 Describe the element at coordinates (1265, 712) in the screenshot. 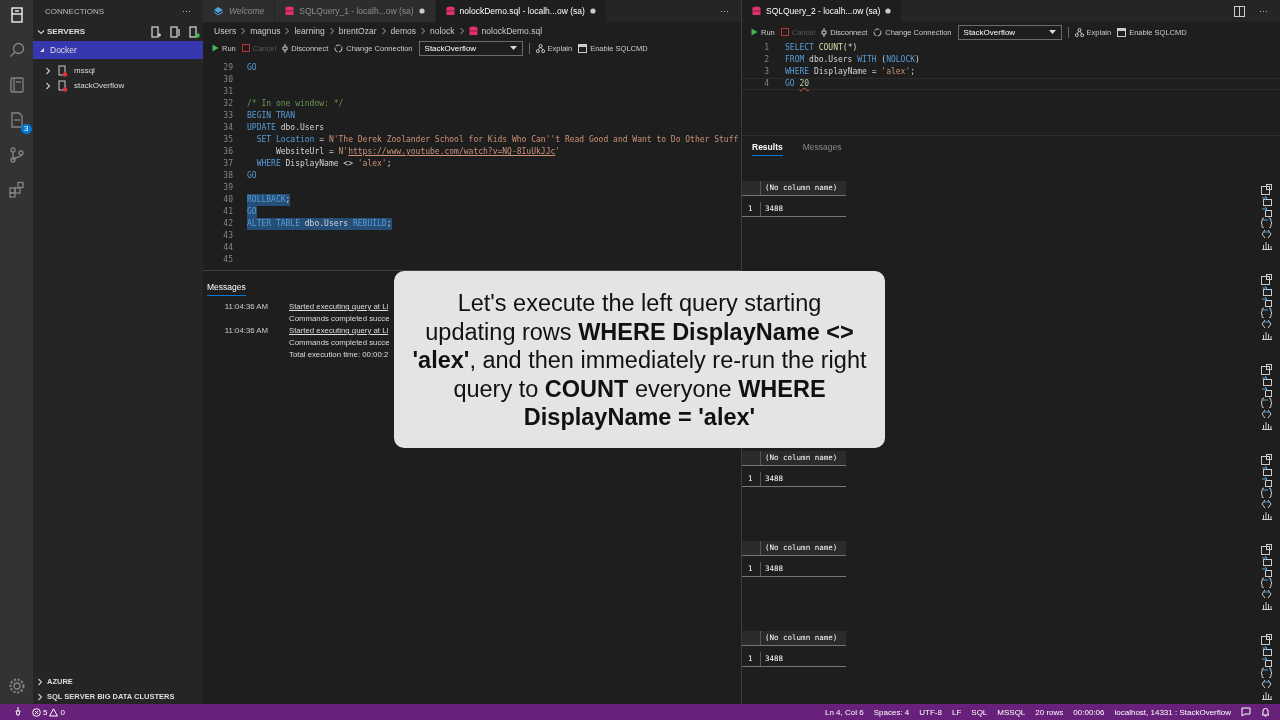

I see `bell-icon` at that location.